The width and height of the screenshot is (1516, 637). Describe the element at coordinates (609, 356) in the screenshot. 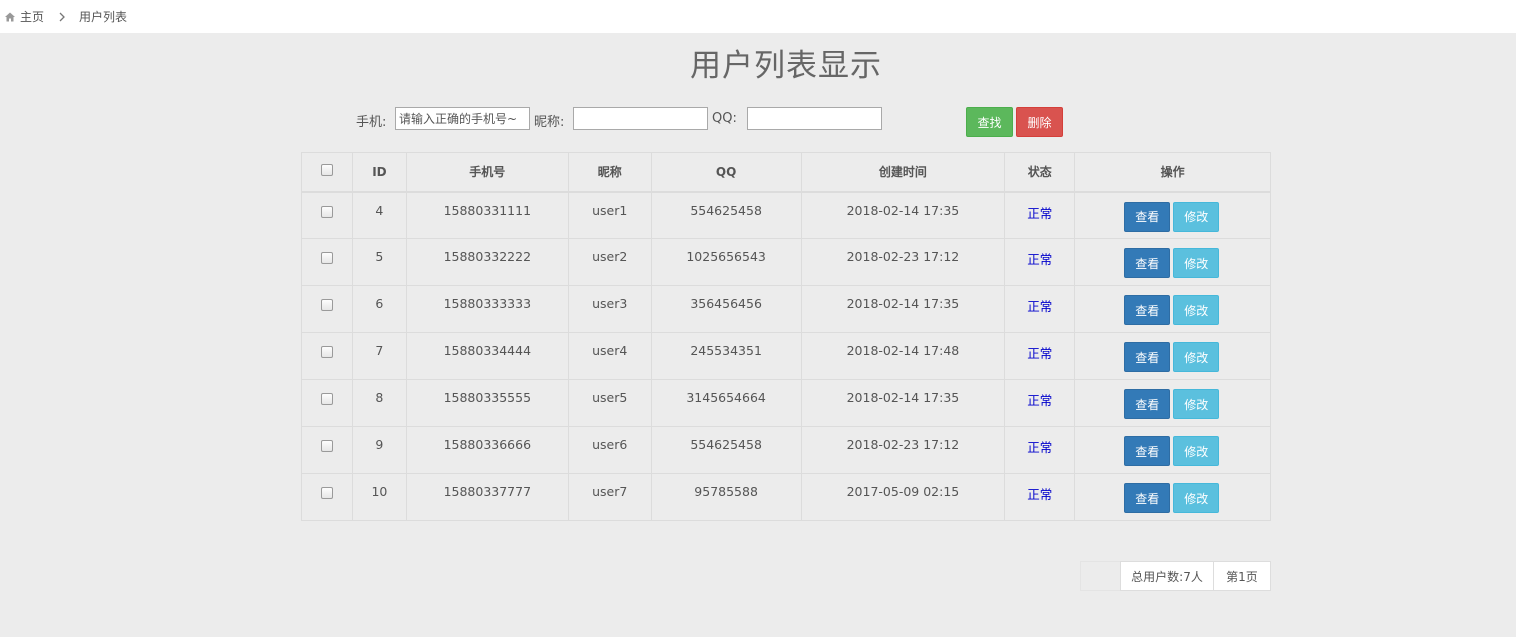

I see `cell-nickname: user4` at that location.